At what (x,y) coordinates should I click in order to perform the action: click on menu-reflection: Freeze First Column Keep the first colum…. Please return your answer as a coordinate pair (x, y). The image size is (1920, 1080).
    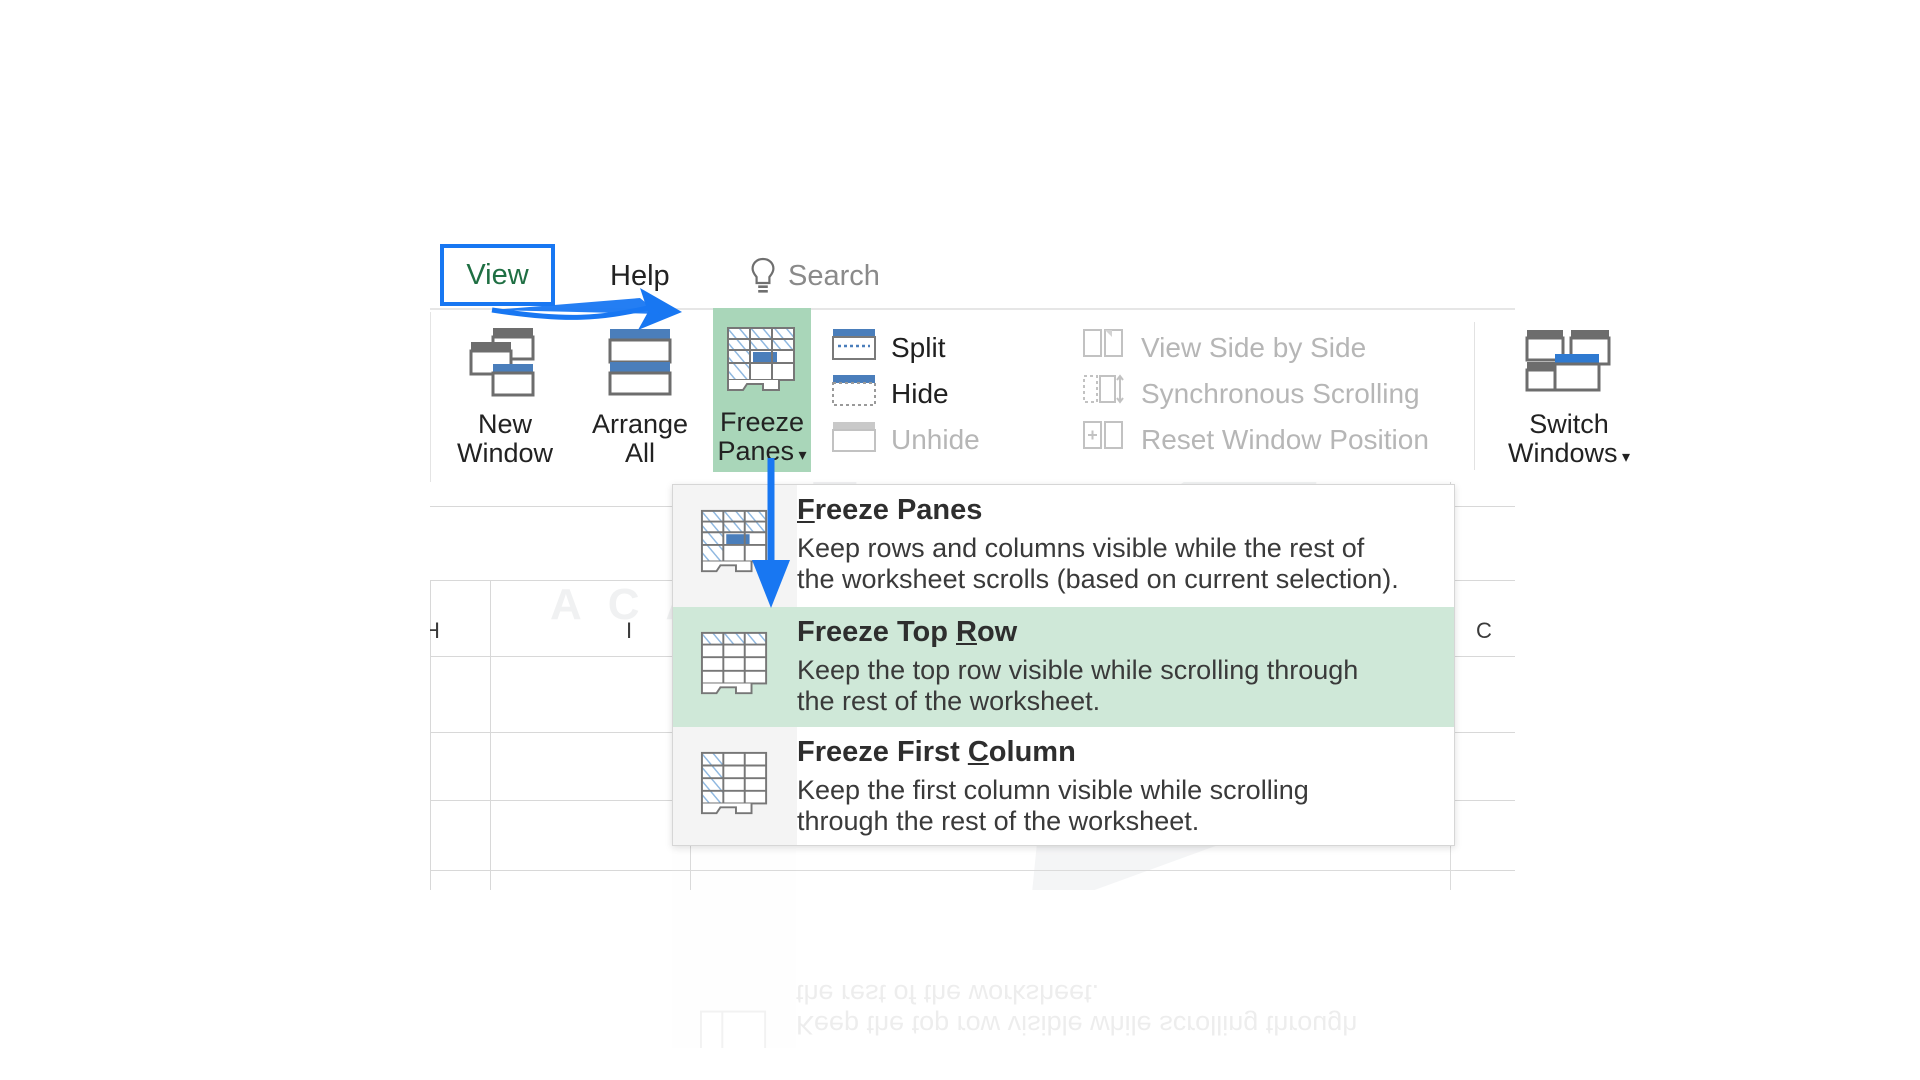
    Looking at the image, I should click on (1063, 948).